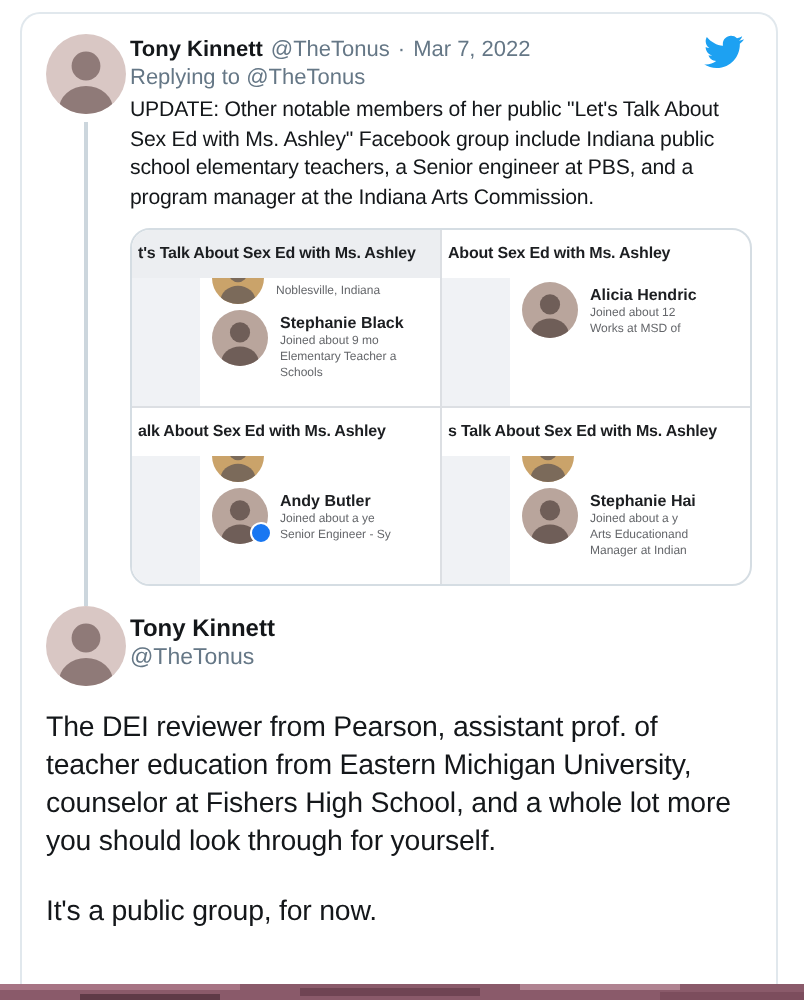 The height and width of the screenshot is (1000, 804). Describe the element at coordinates (335, 502) in the screenshot. I see `member-name: Andy Butler` at that location.